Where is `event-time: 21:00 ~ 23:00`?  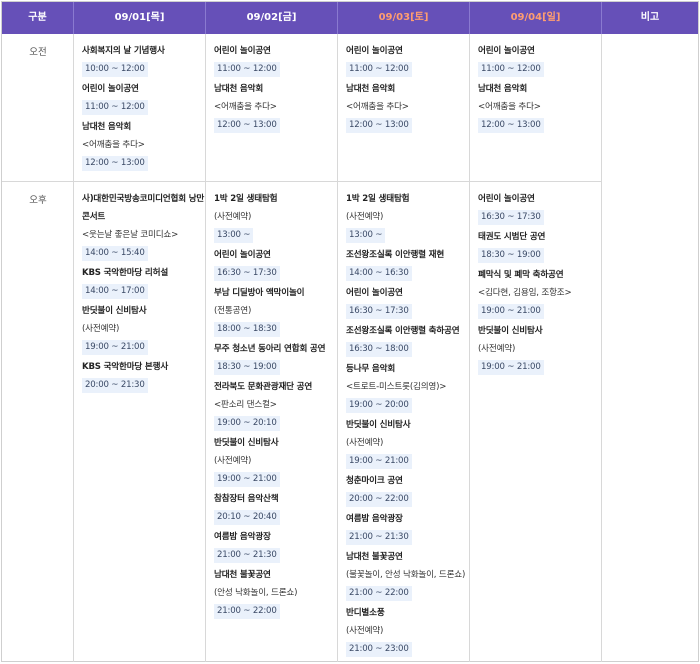
event-time: 21:00 ~ 23:00 is located at coordinates (379, 649).